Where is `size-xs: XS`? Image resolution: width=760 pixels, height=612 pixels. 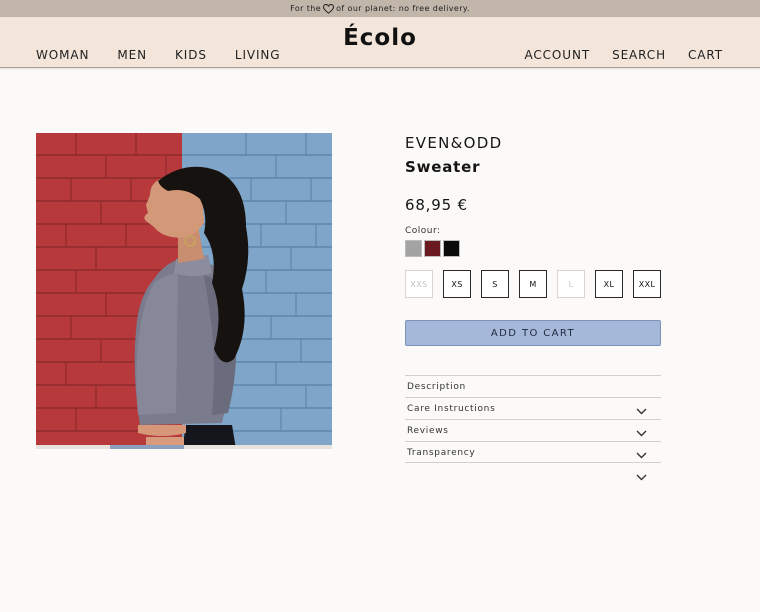
size-xs: XS is located at coordinates (457, 284).